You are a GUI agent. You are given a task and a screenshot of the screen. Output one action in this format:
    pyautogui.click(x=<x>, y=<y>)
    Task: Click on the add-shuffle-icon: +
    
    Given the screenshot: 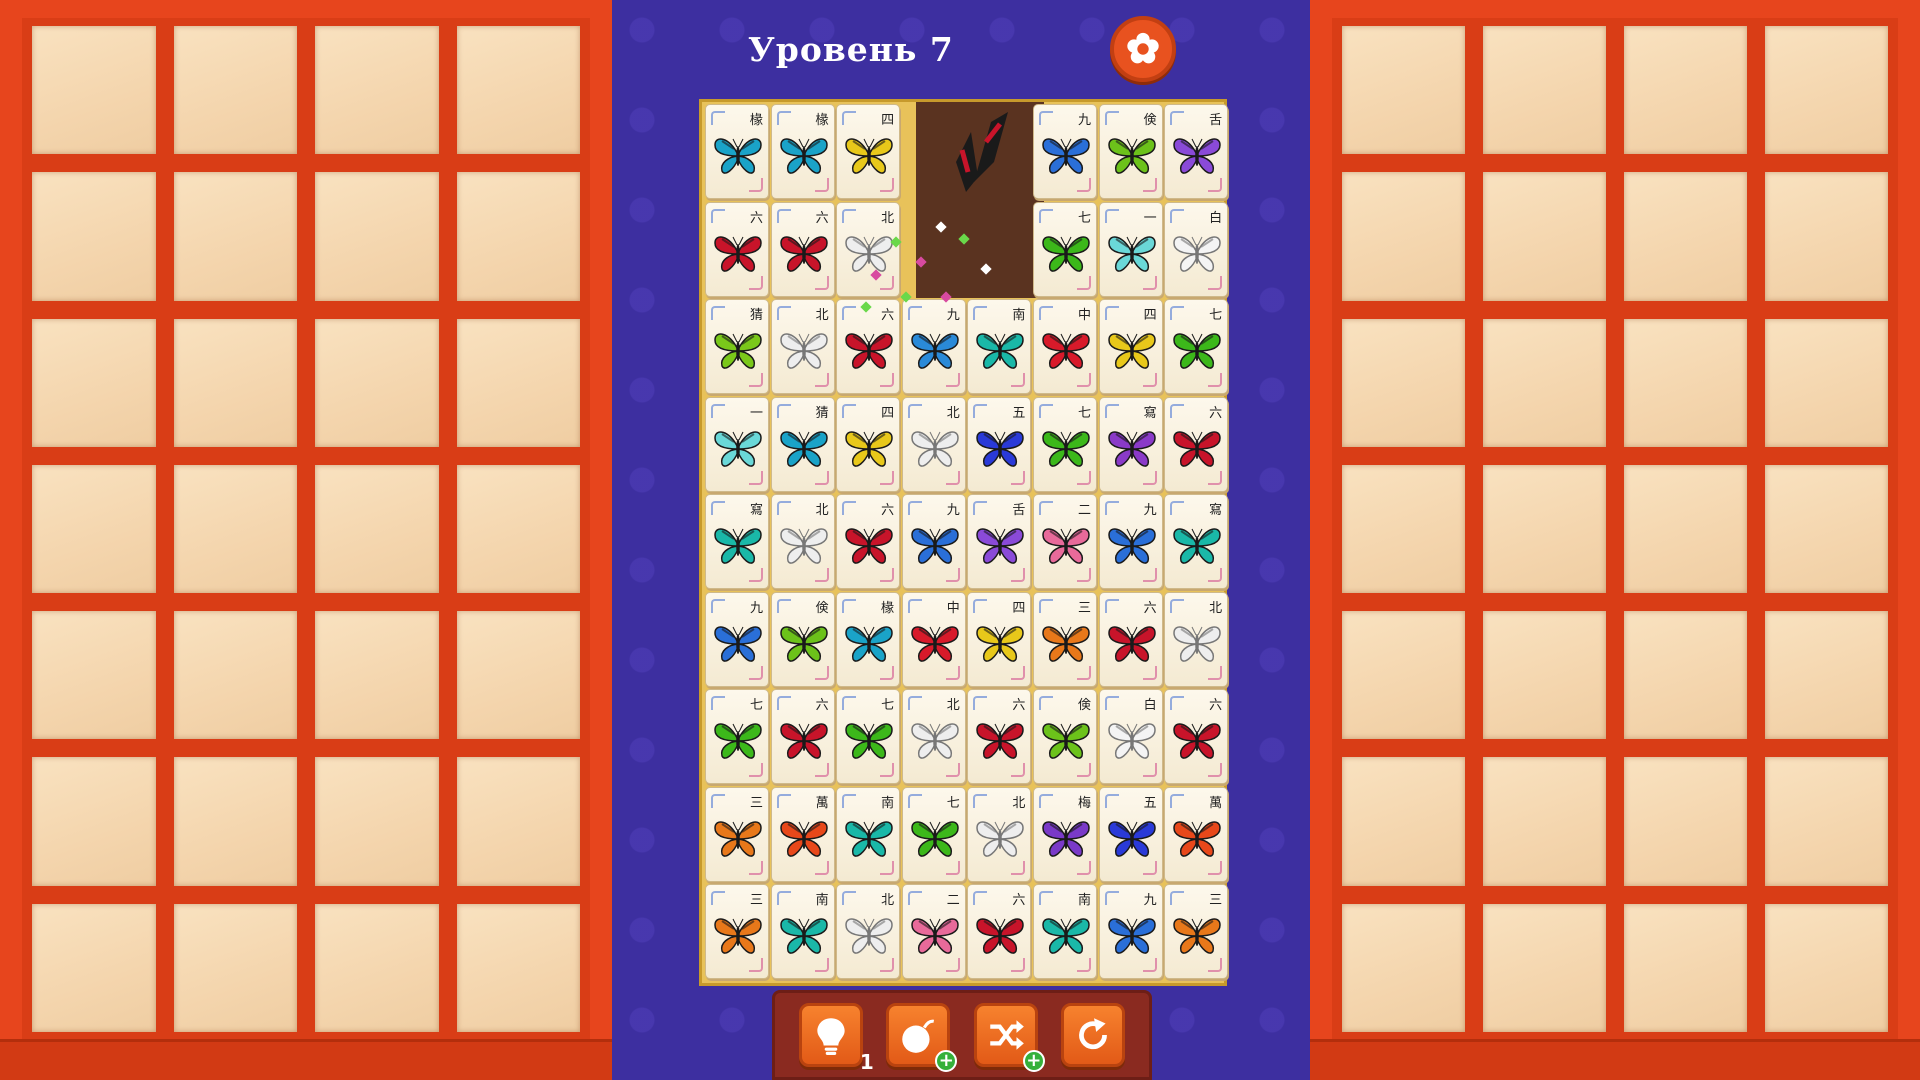 What is the action you would take?
    pyautogui.click(x=1033, y=1061)
    